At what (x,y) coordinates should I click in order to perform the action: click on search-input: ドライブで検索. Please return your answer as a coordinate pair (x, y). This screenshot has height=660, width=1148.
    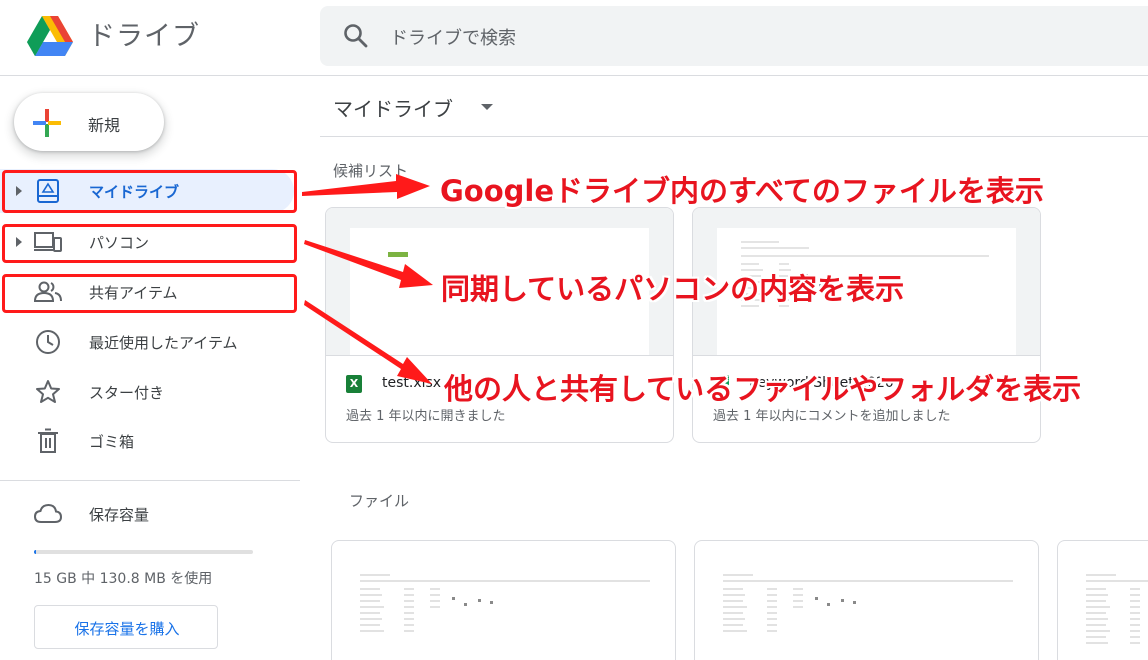
    Looking at the image, I should click on (453, 37).